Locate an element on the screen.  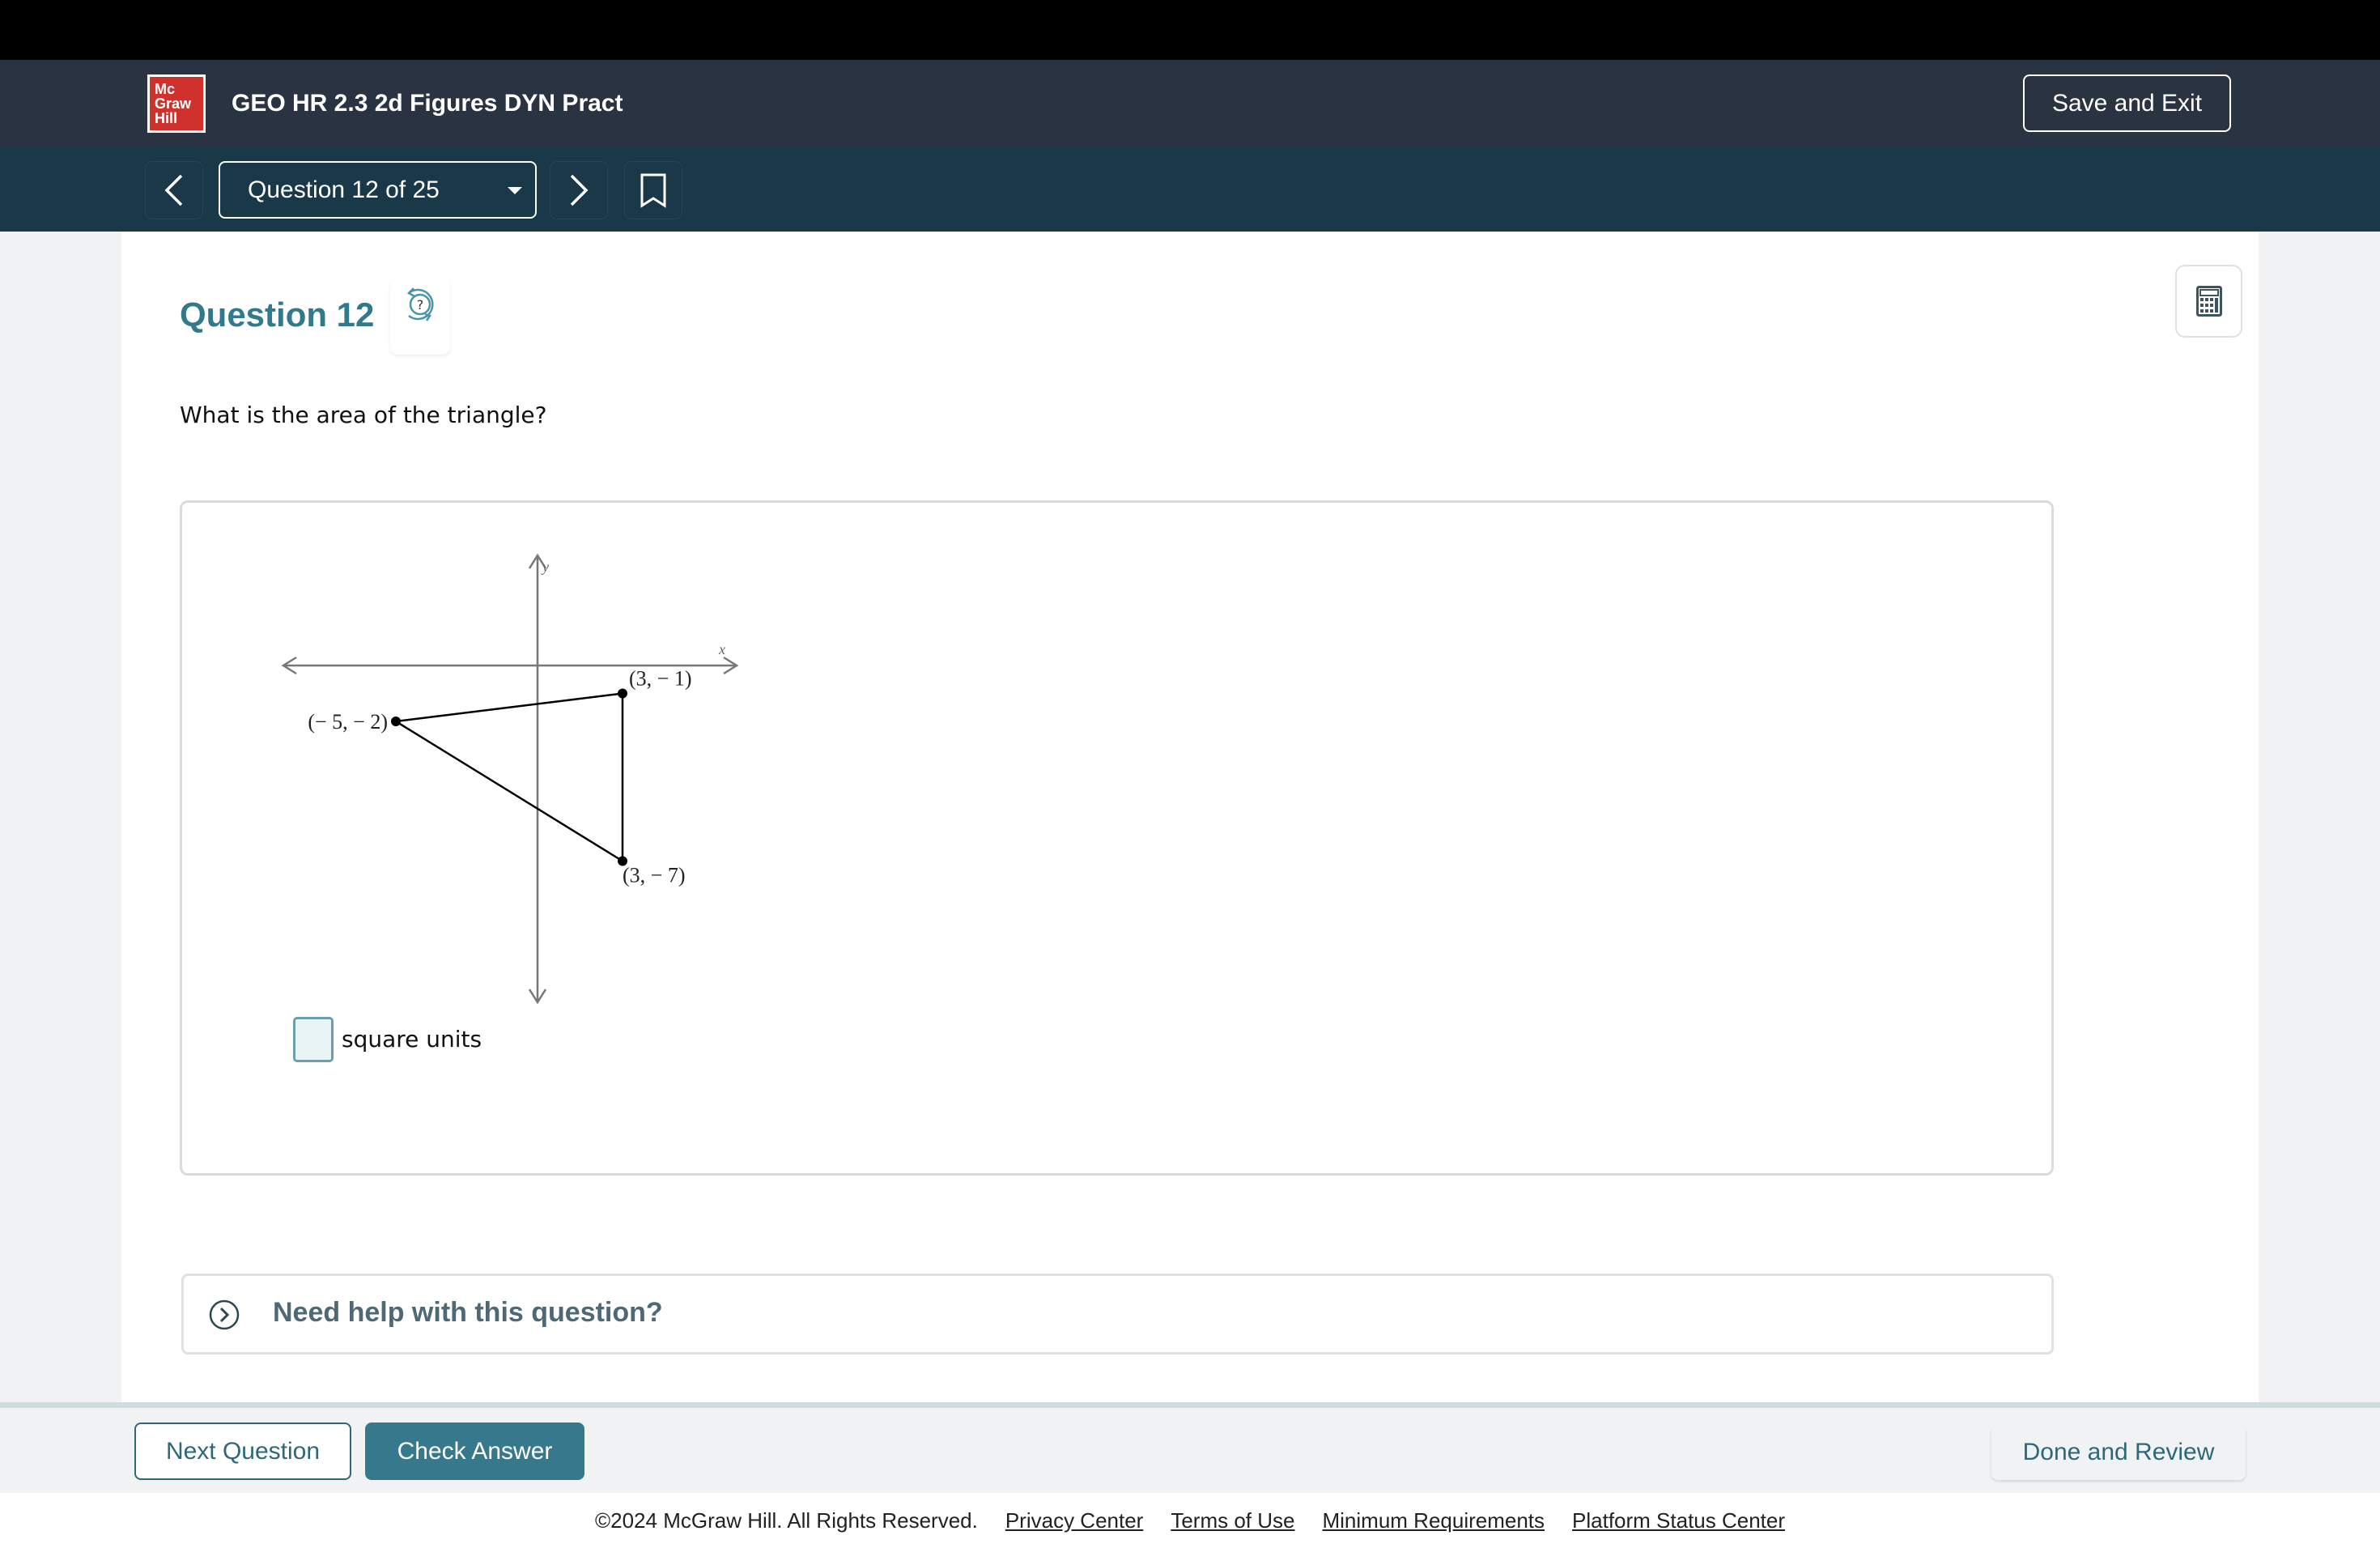
question-hint-button: ? is located at coordinates (420, 316).